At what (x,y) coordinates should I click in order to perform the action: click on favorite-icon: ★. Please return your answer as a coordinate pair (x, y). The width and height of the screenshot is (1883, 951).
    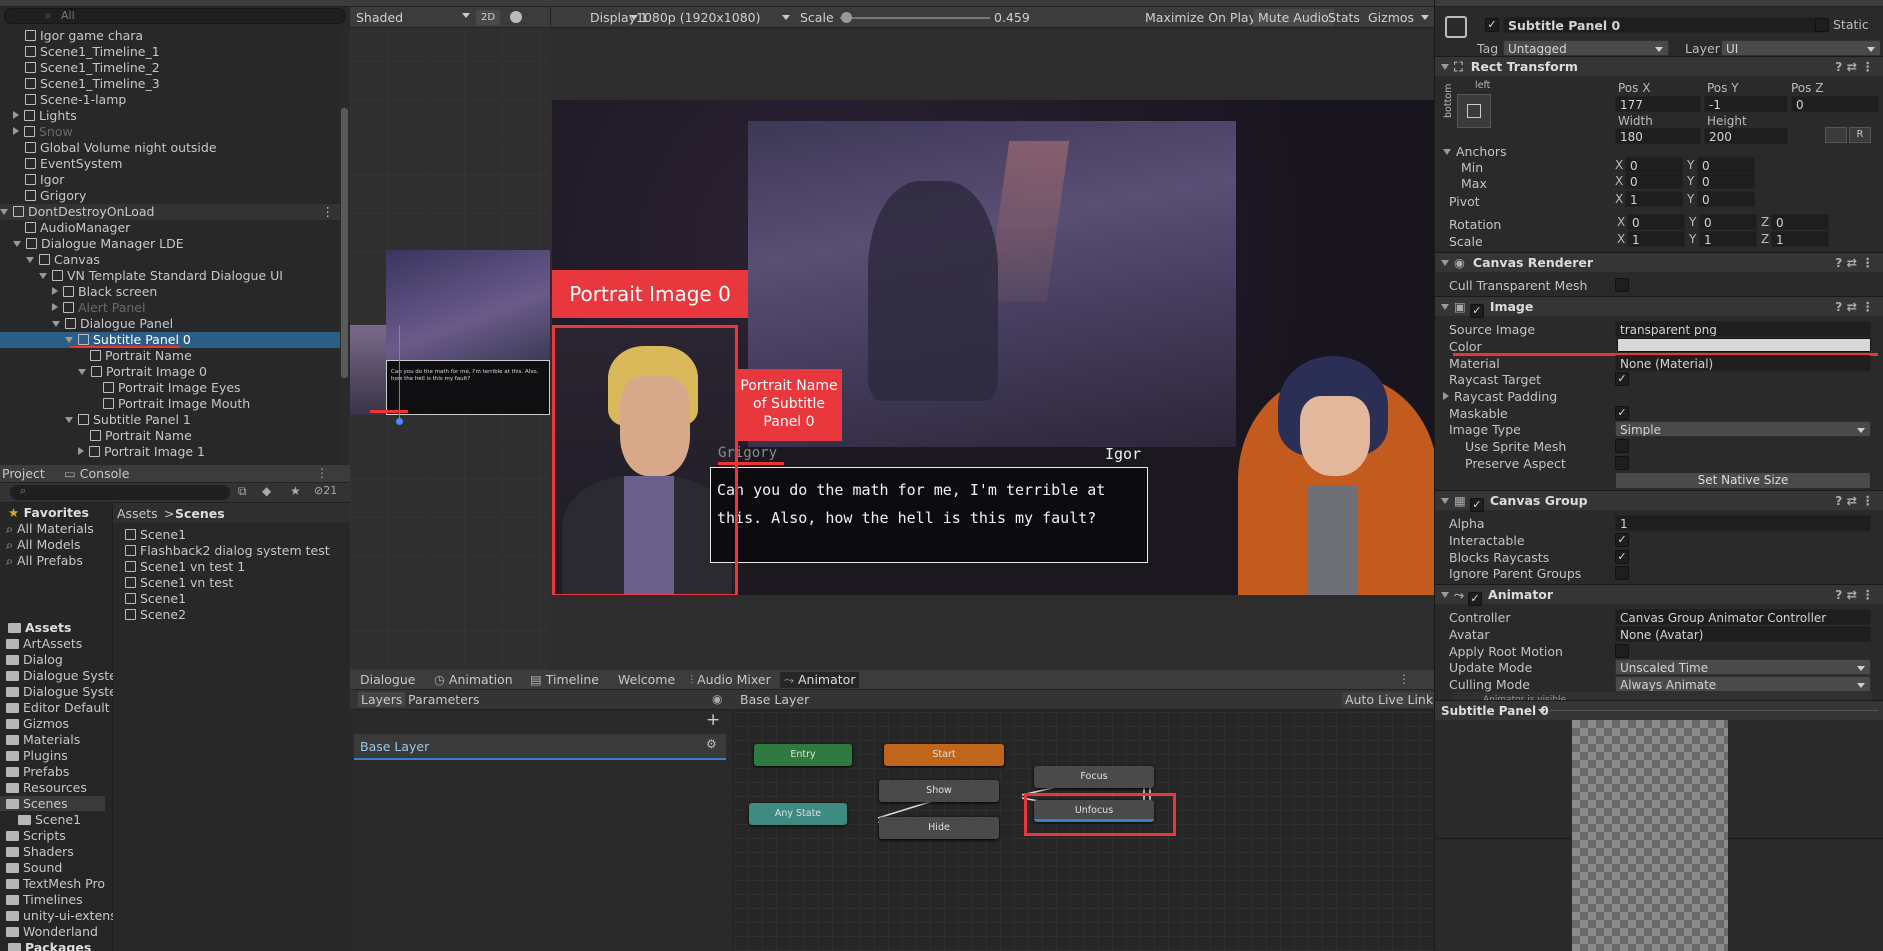
    Looking at the image, I should click on (295, 491).